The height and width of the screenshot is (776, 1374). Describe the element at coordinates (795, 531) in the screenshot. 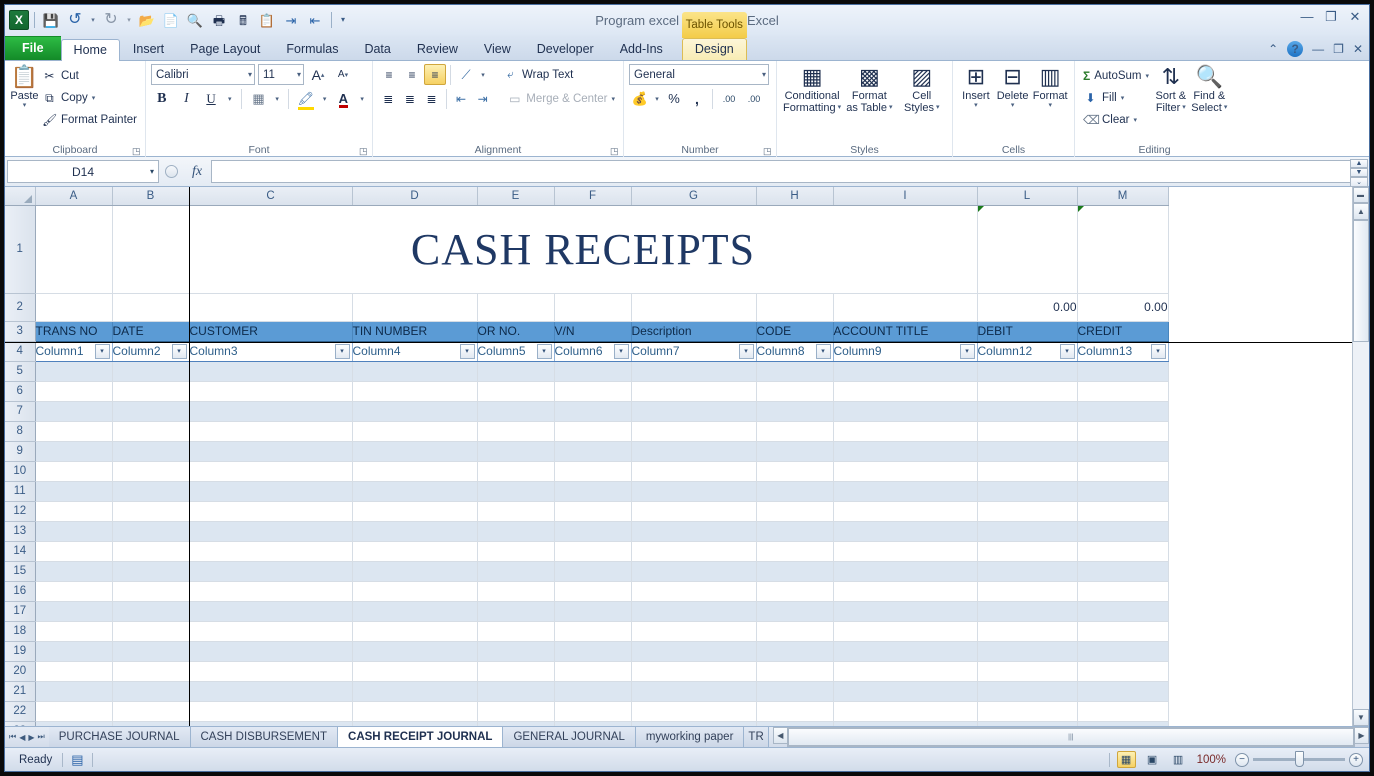

I see `cell-H13` at that location.